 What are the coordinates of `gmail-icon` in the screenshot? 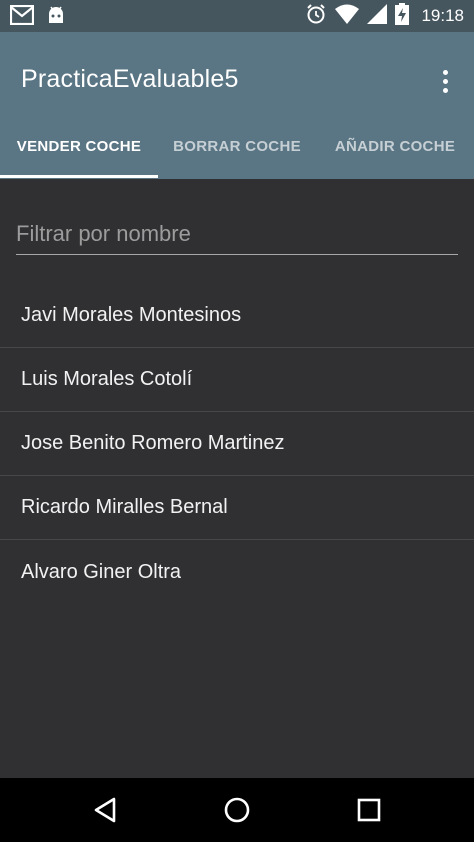 It's located at (22, 17).